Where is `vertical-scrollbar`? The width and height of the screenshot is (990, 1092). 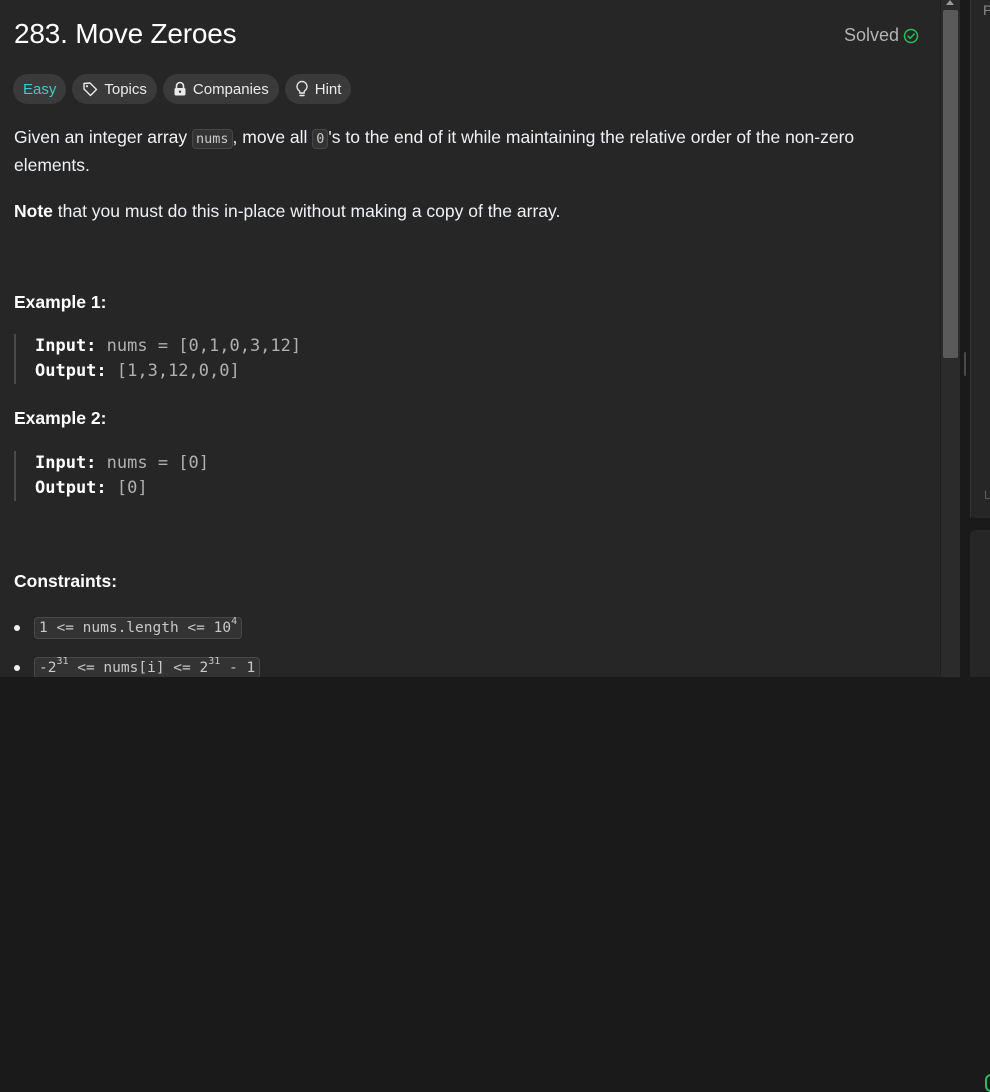
vertical-scrollbar is located at coordinates (950, 338).